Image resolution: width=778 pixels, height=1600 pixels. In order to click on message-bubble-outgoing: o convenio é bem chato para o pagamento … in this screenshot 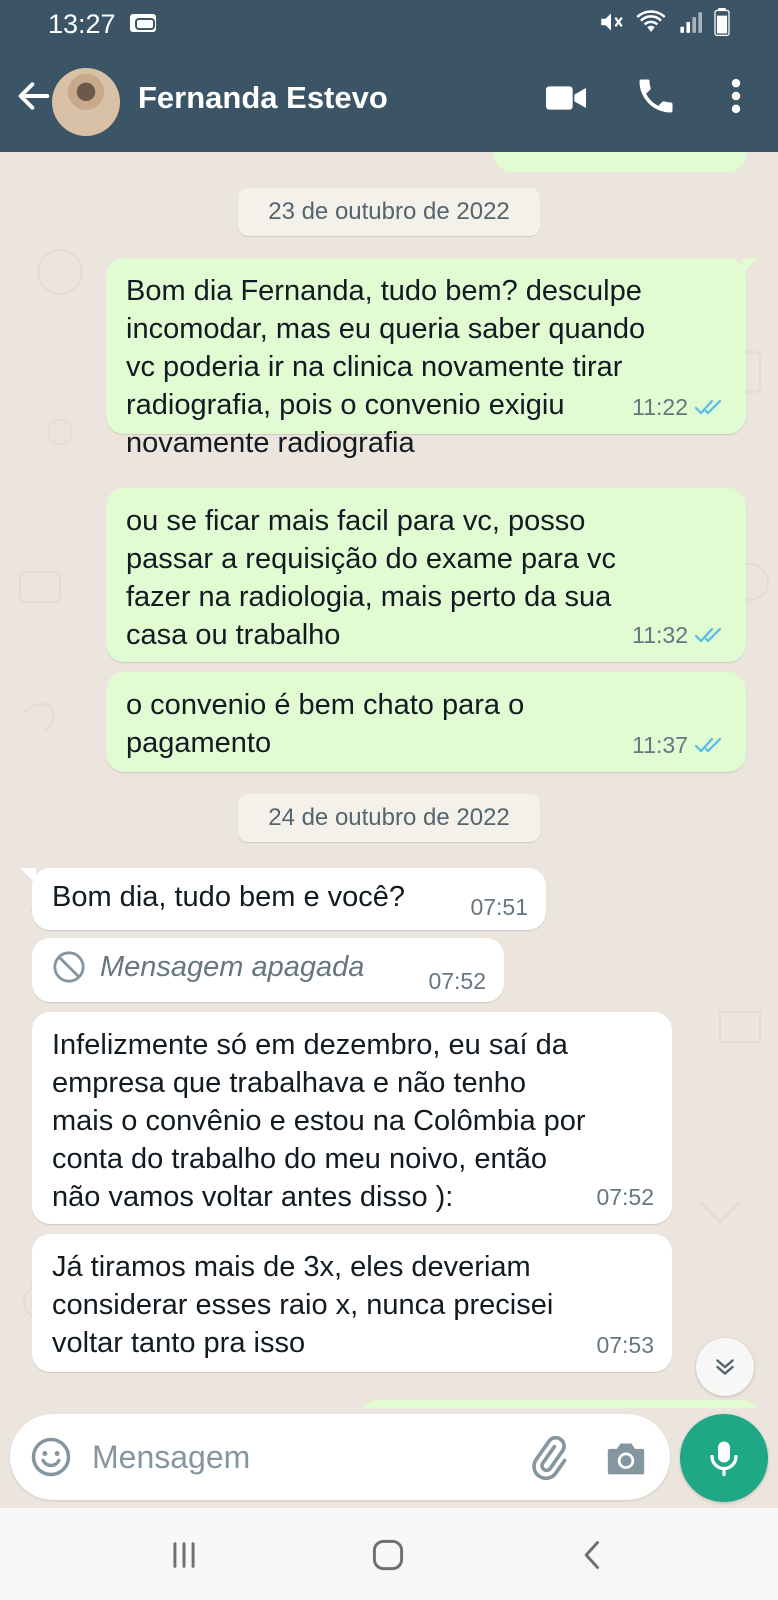, I will do `click(426, 722)`.